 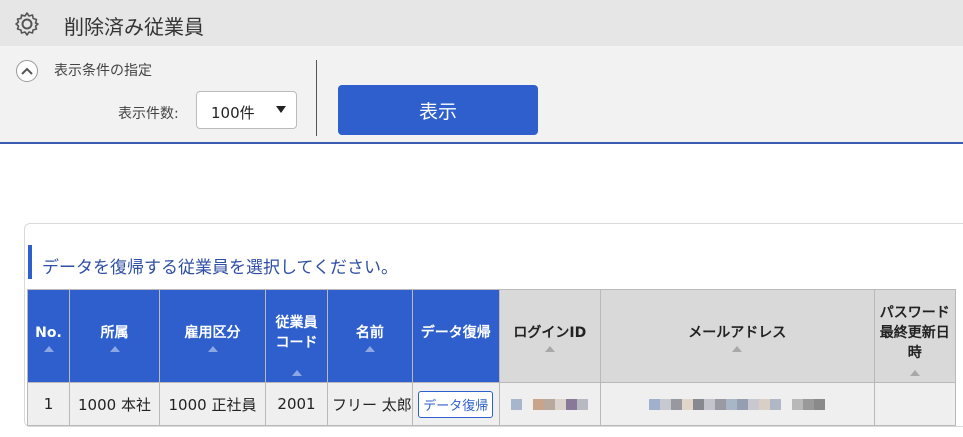 I want to click on cell-employment-type: 1000 正社員, so click(x=212, y=404).